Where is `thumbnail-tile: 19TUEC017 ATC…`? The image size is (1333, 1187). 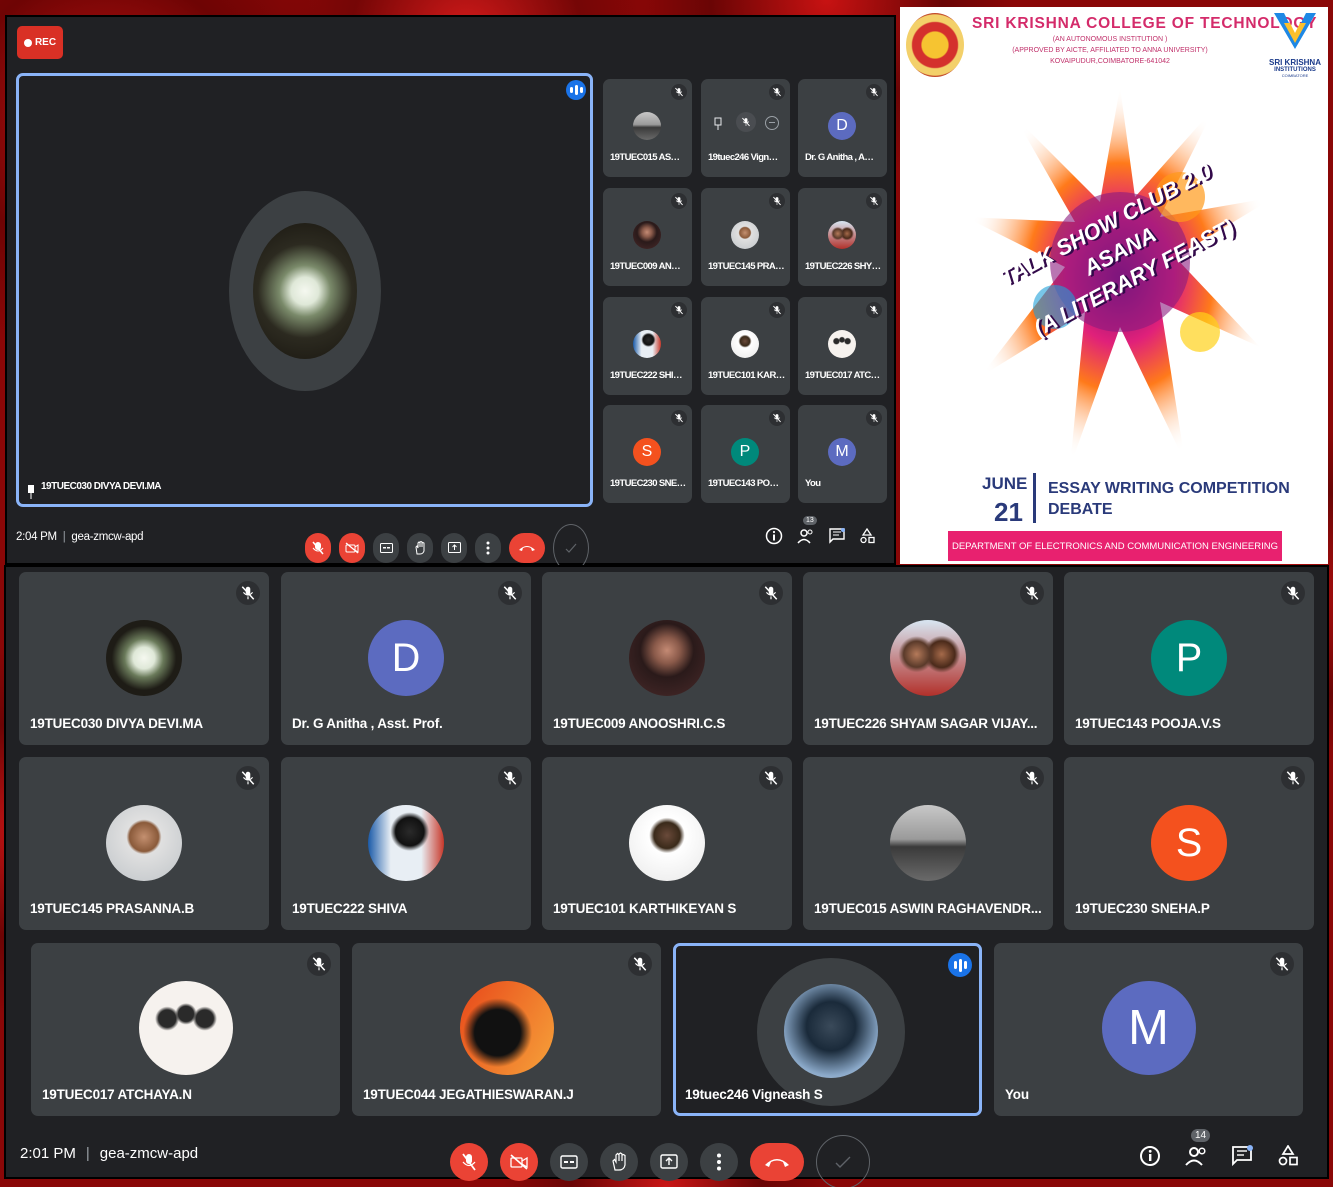
thumbnail-tile: 19TUEC017 ATC… is located at coordinates (842, 346).